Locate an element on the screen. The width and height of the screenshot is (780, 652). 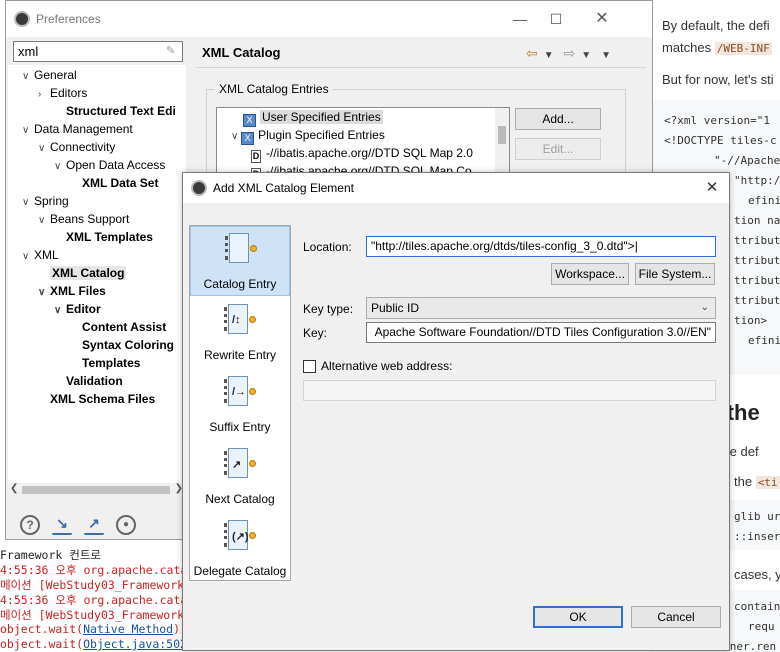
tree-item: XML Templates is located at coordinates (103, 237).